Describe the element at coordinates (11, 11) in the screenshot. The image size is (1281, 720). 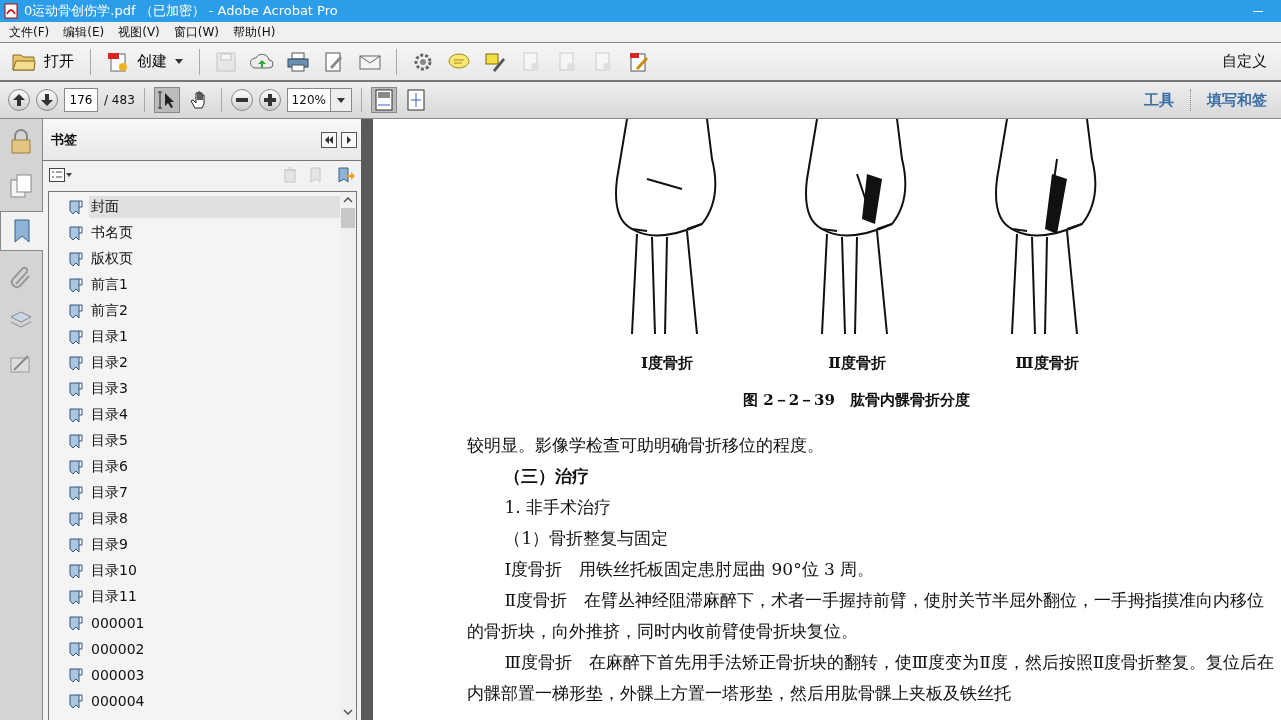
I see `pdf-file-icon` at that location.